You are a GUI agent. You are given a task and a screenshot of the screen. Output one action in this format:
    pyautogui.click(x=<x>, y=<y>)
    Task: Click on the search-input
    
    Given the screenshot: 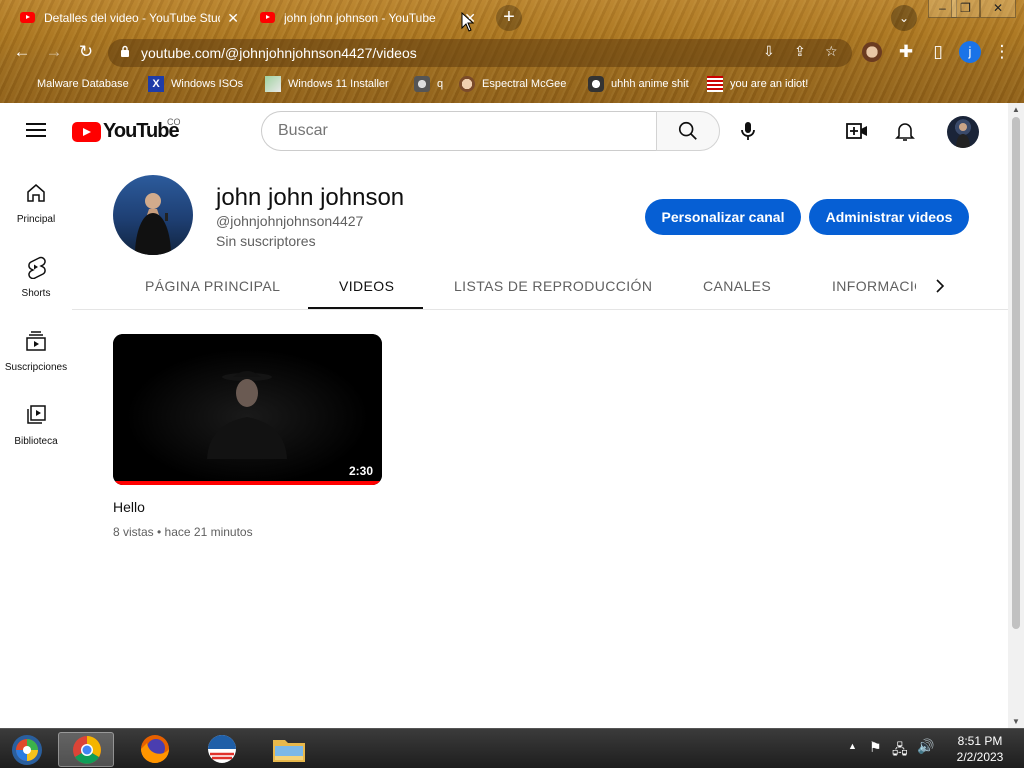 What is the action you would take?
    pyautogui.click(x=458, y=131)
    